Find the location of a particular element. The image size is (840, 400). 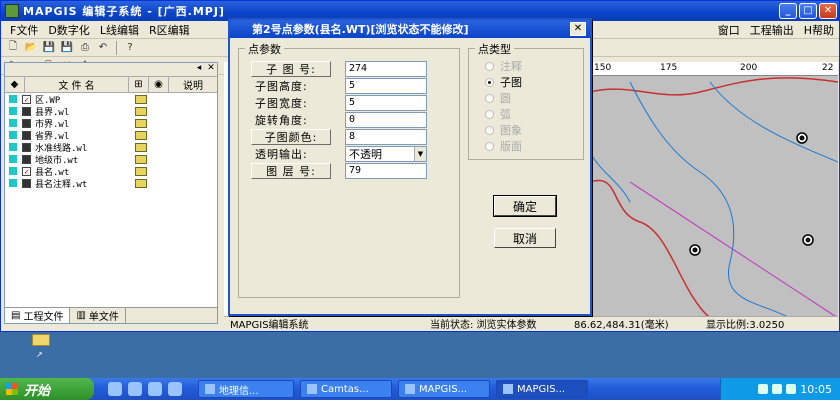

minimize-button: _ is located at coordinates (788, 11).